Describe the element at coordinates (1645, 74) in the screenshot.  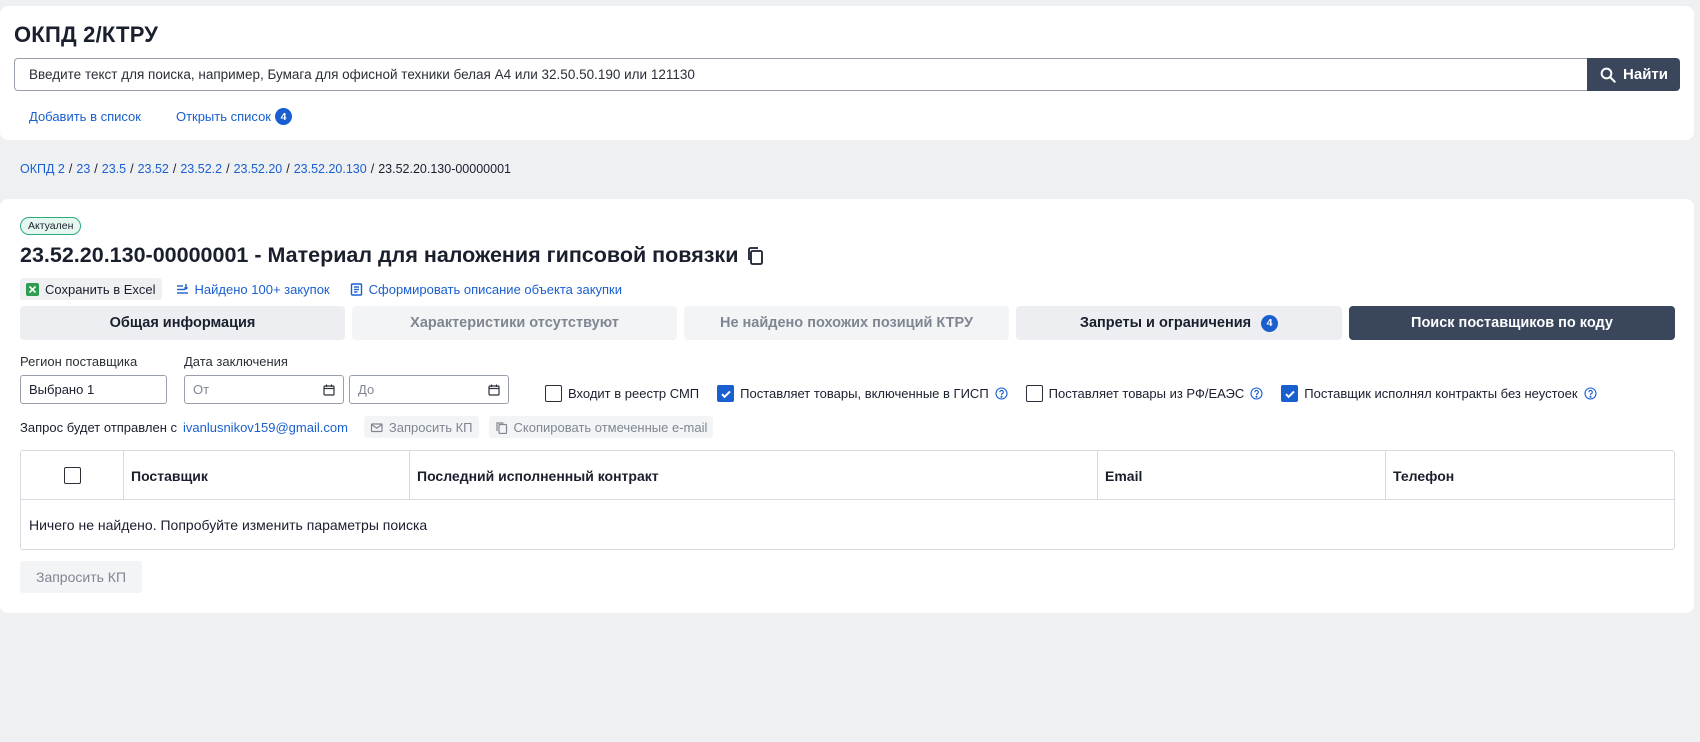
I see `search-button-label: Найти` at that location.